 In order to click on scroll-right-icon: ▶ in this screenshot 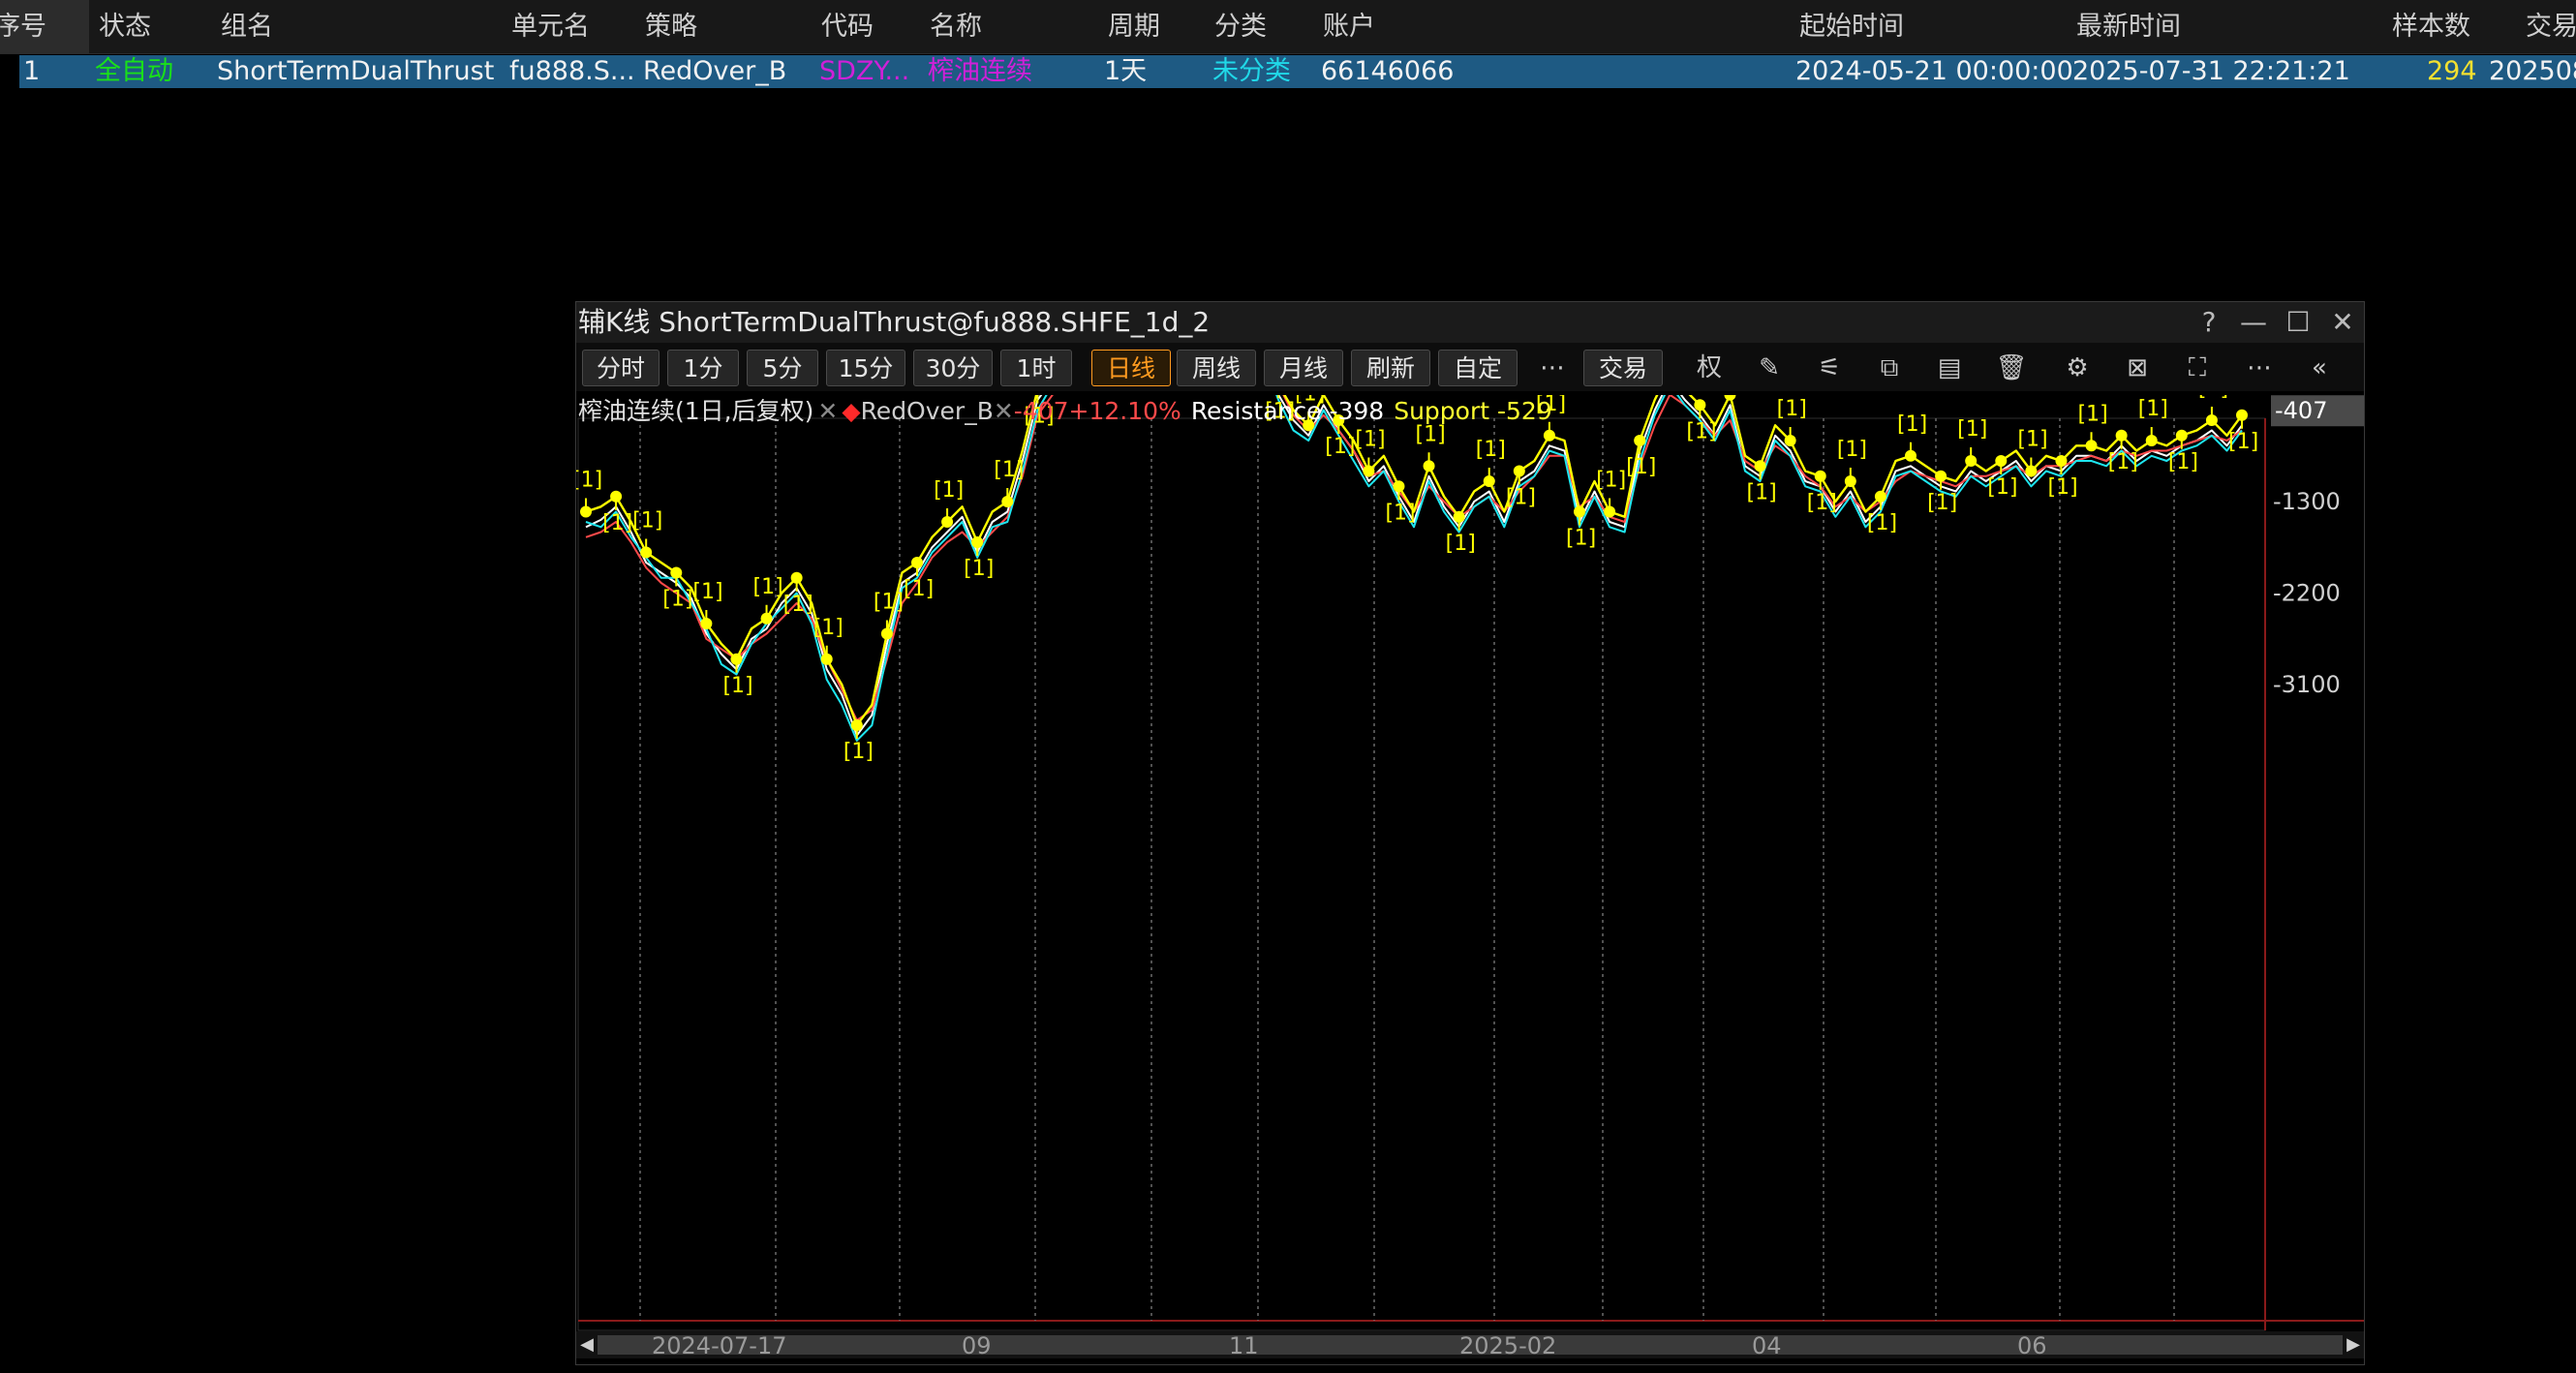, I will do `click(2353, 1344)`.